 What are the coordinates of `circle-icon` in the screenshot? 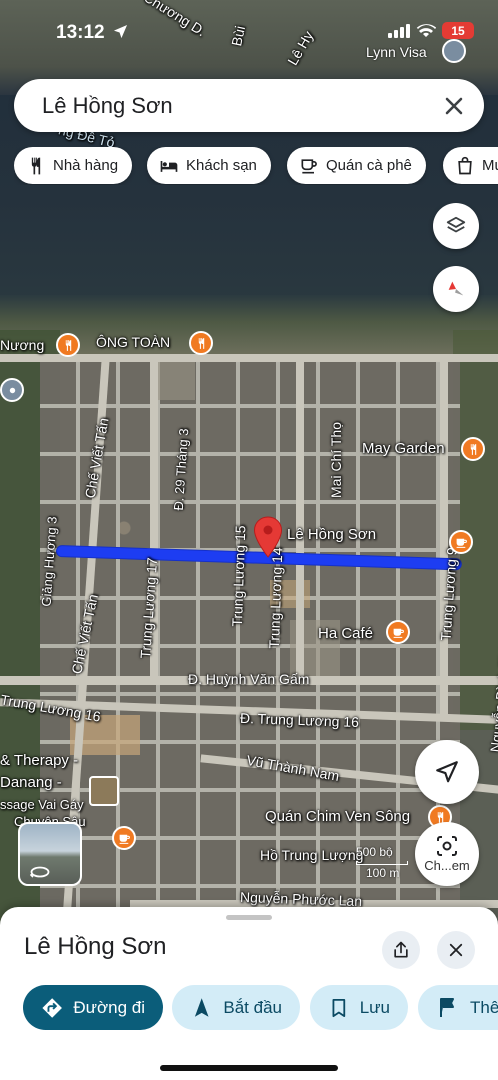 It's located at (12, 390).